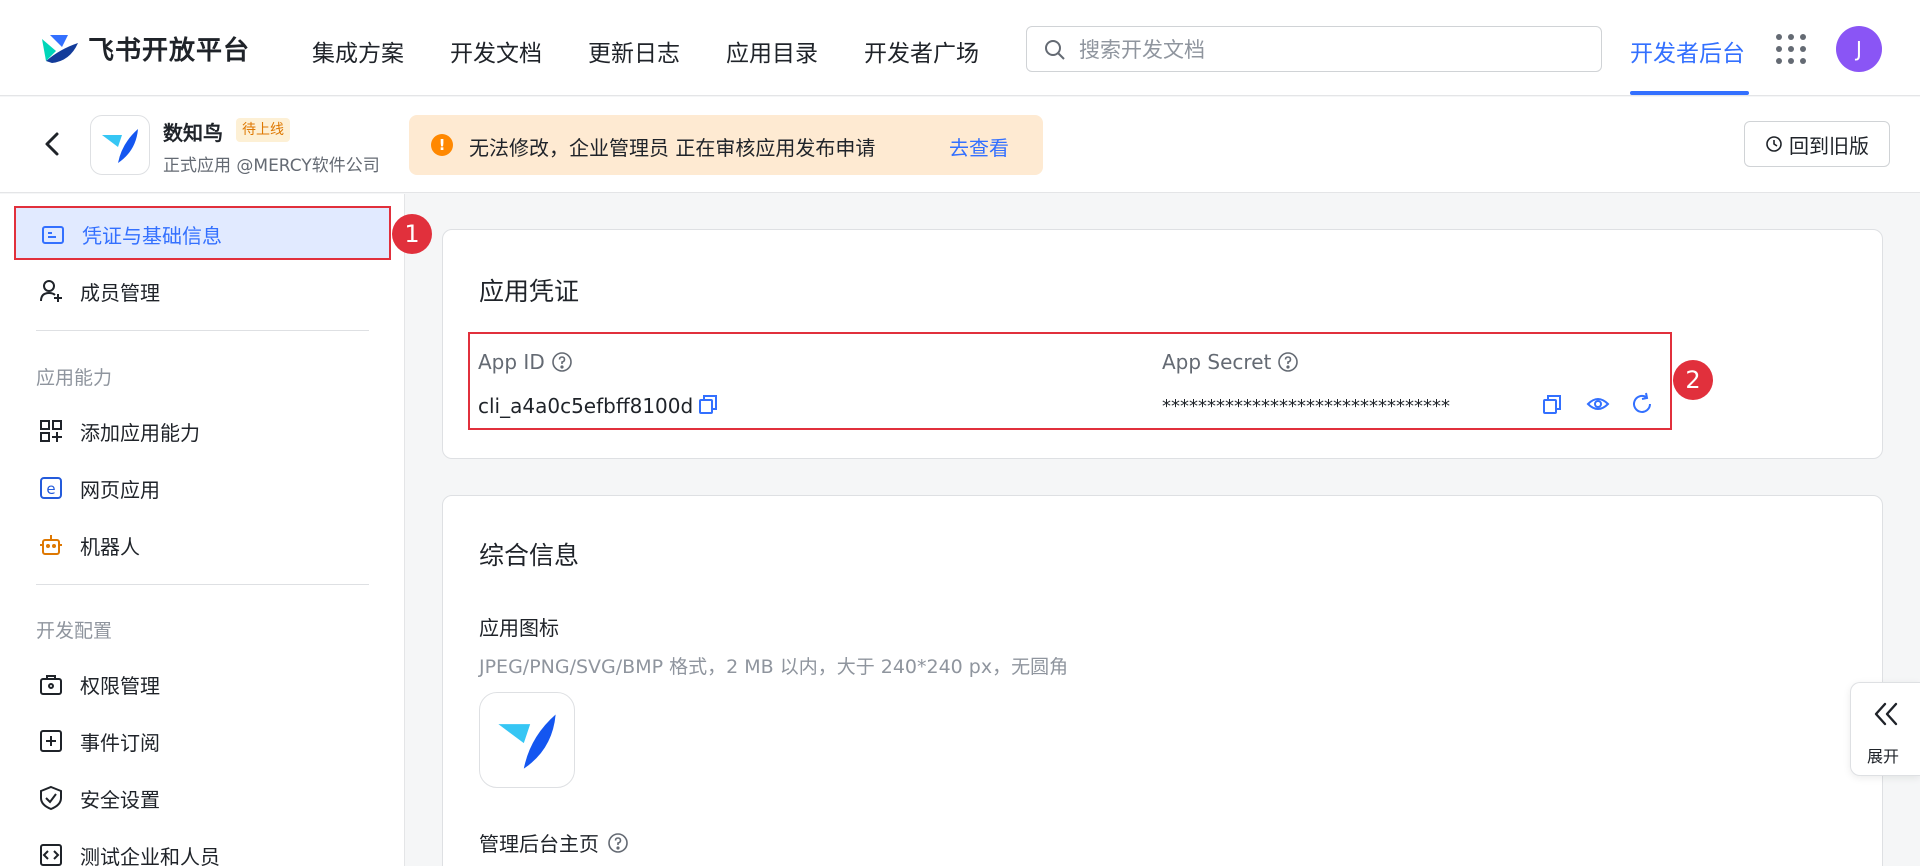 The image size is (1920, 866). I want to click on shield-icon, so click(51, 798).